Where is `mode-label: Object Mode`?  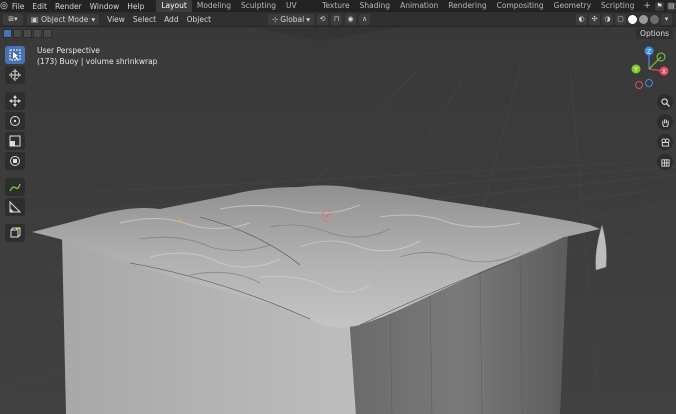
mode-label: Object Mode is located at coordinates (65, 19).